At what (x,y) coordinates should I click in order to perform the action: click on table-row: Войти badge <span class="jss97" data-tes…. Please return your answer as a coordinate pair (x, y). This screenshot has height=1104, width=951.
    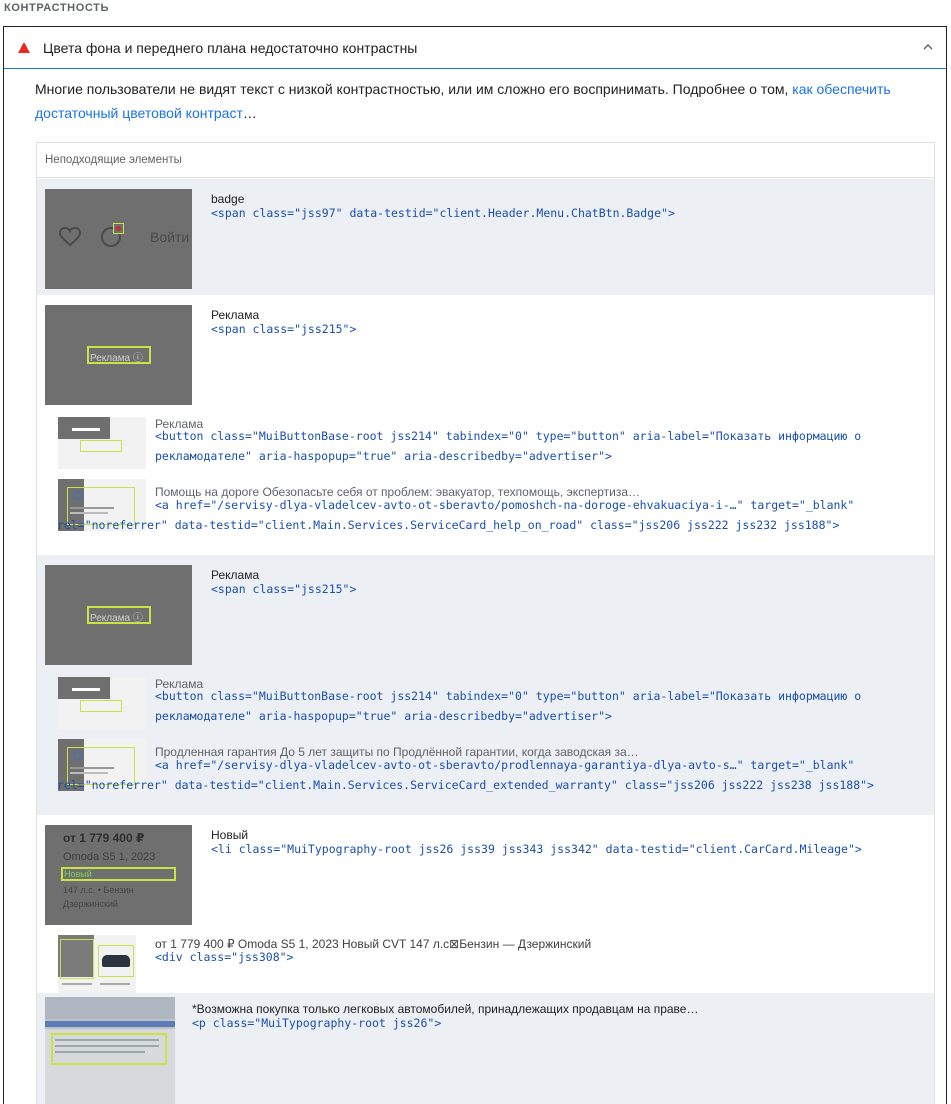
    Looking at the image, I should click on (485, 237).